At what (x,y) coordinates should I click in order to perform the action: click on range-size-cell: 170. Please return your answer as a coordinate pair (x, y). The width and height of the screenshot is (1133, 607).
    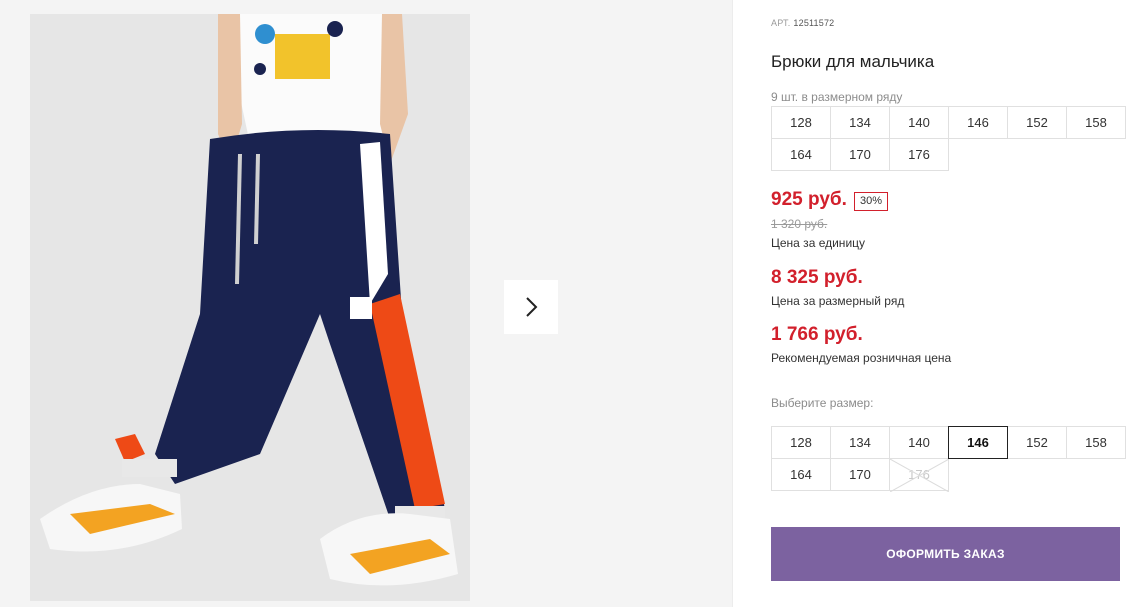
    Looking at the image, I should click on (860, 154).